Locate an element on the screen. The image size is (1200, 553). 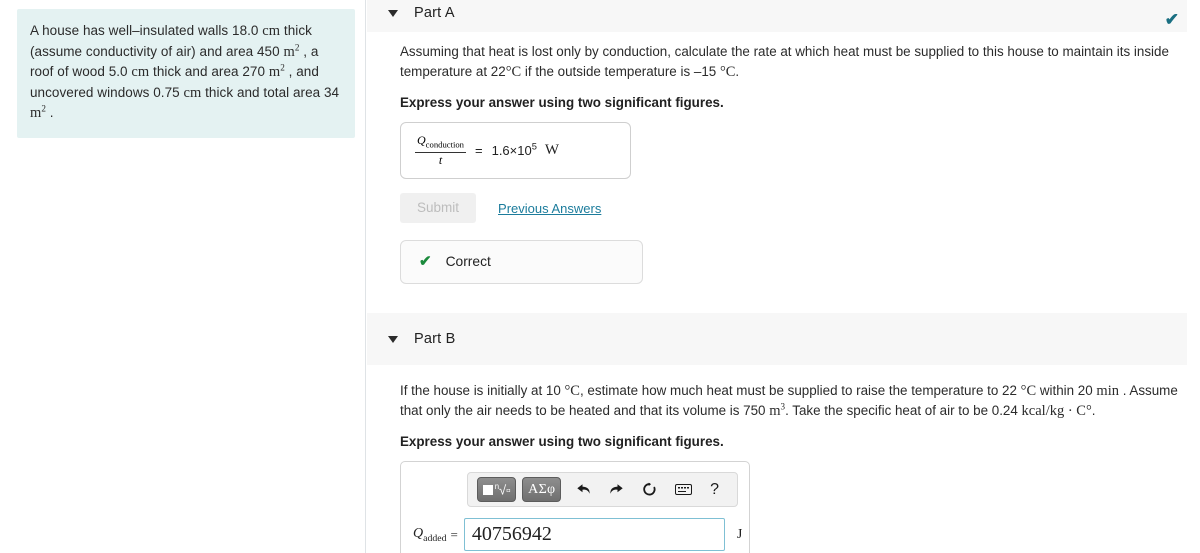
check-icon-correct: ✔ is located at coordinates (425, 262).